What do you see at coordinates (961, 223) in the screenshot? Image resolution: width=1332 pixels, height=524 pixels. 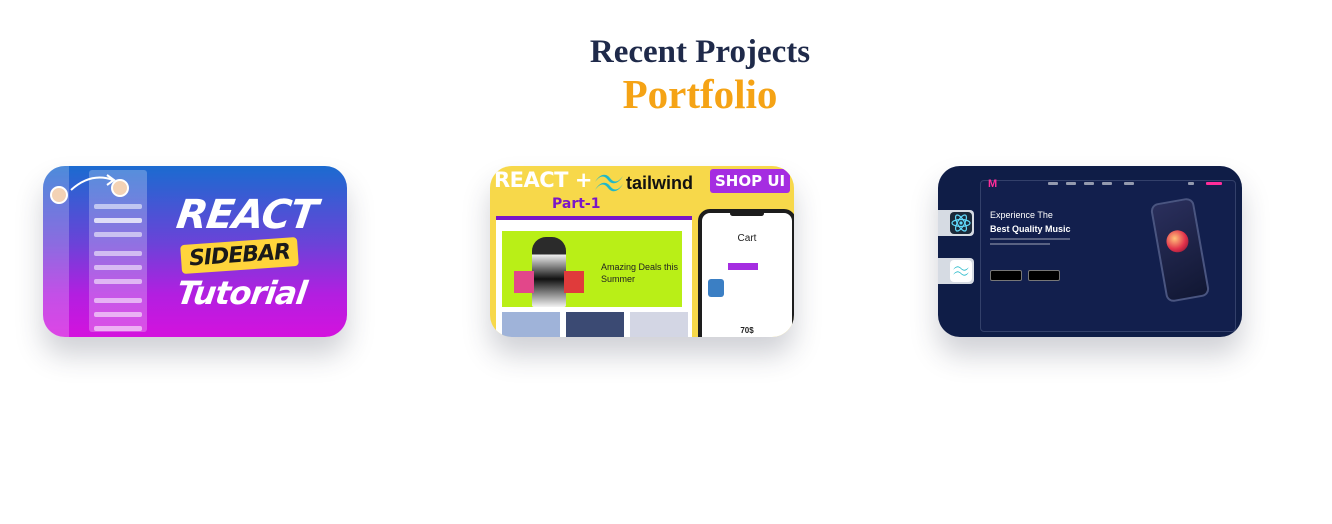 I see `react-icon` at bounding box center [961, 223].